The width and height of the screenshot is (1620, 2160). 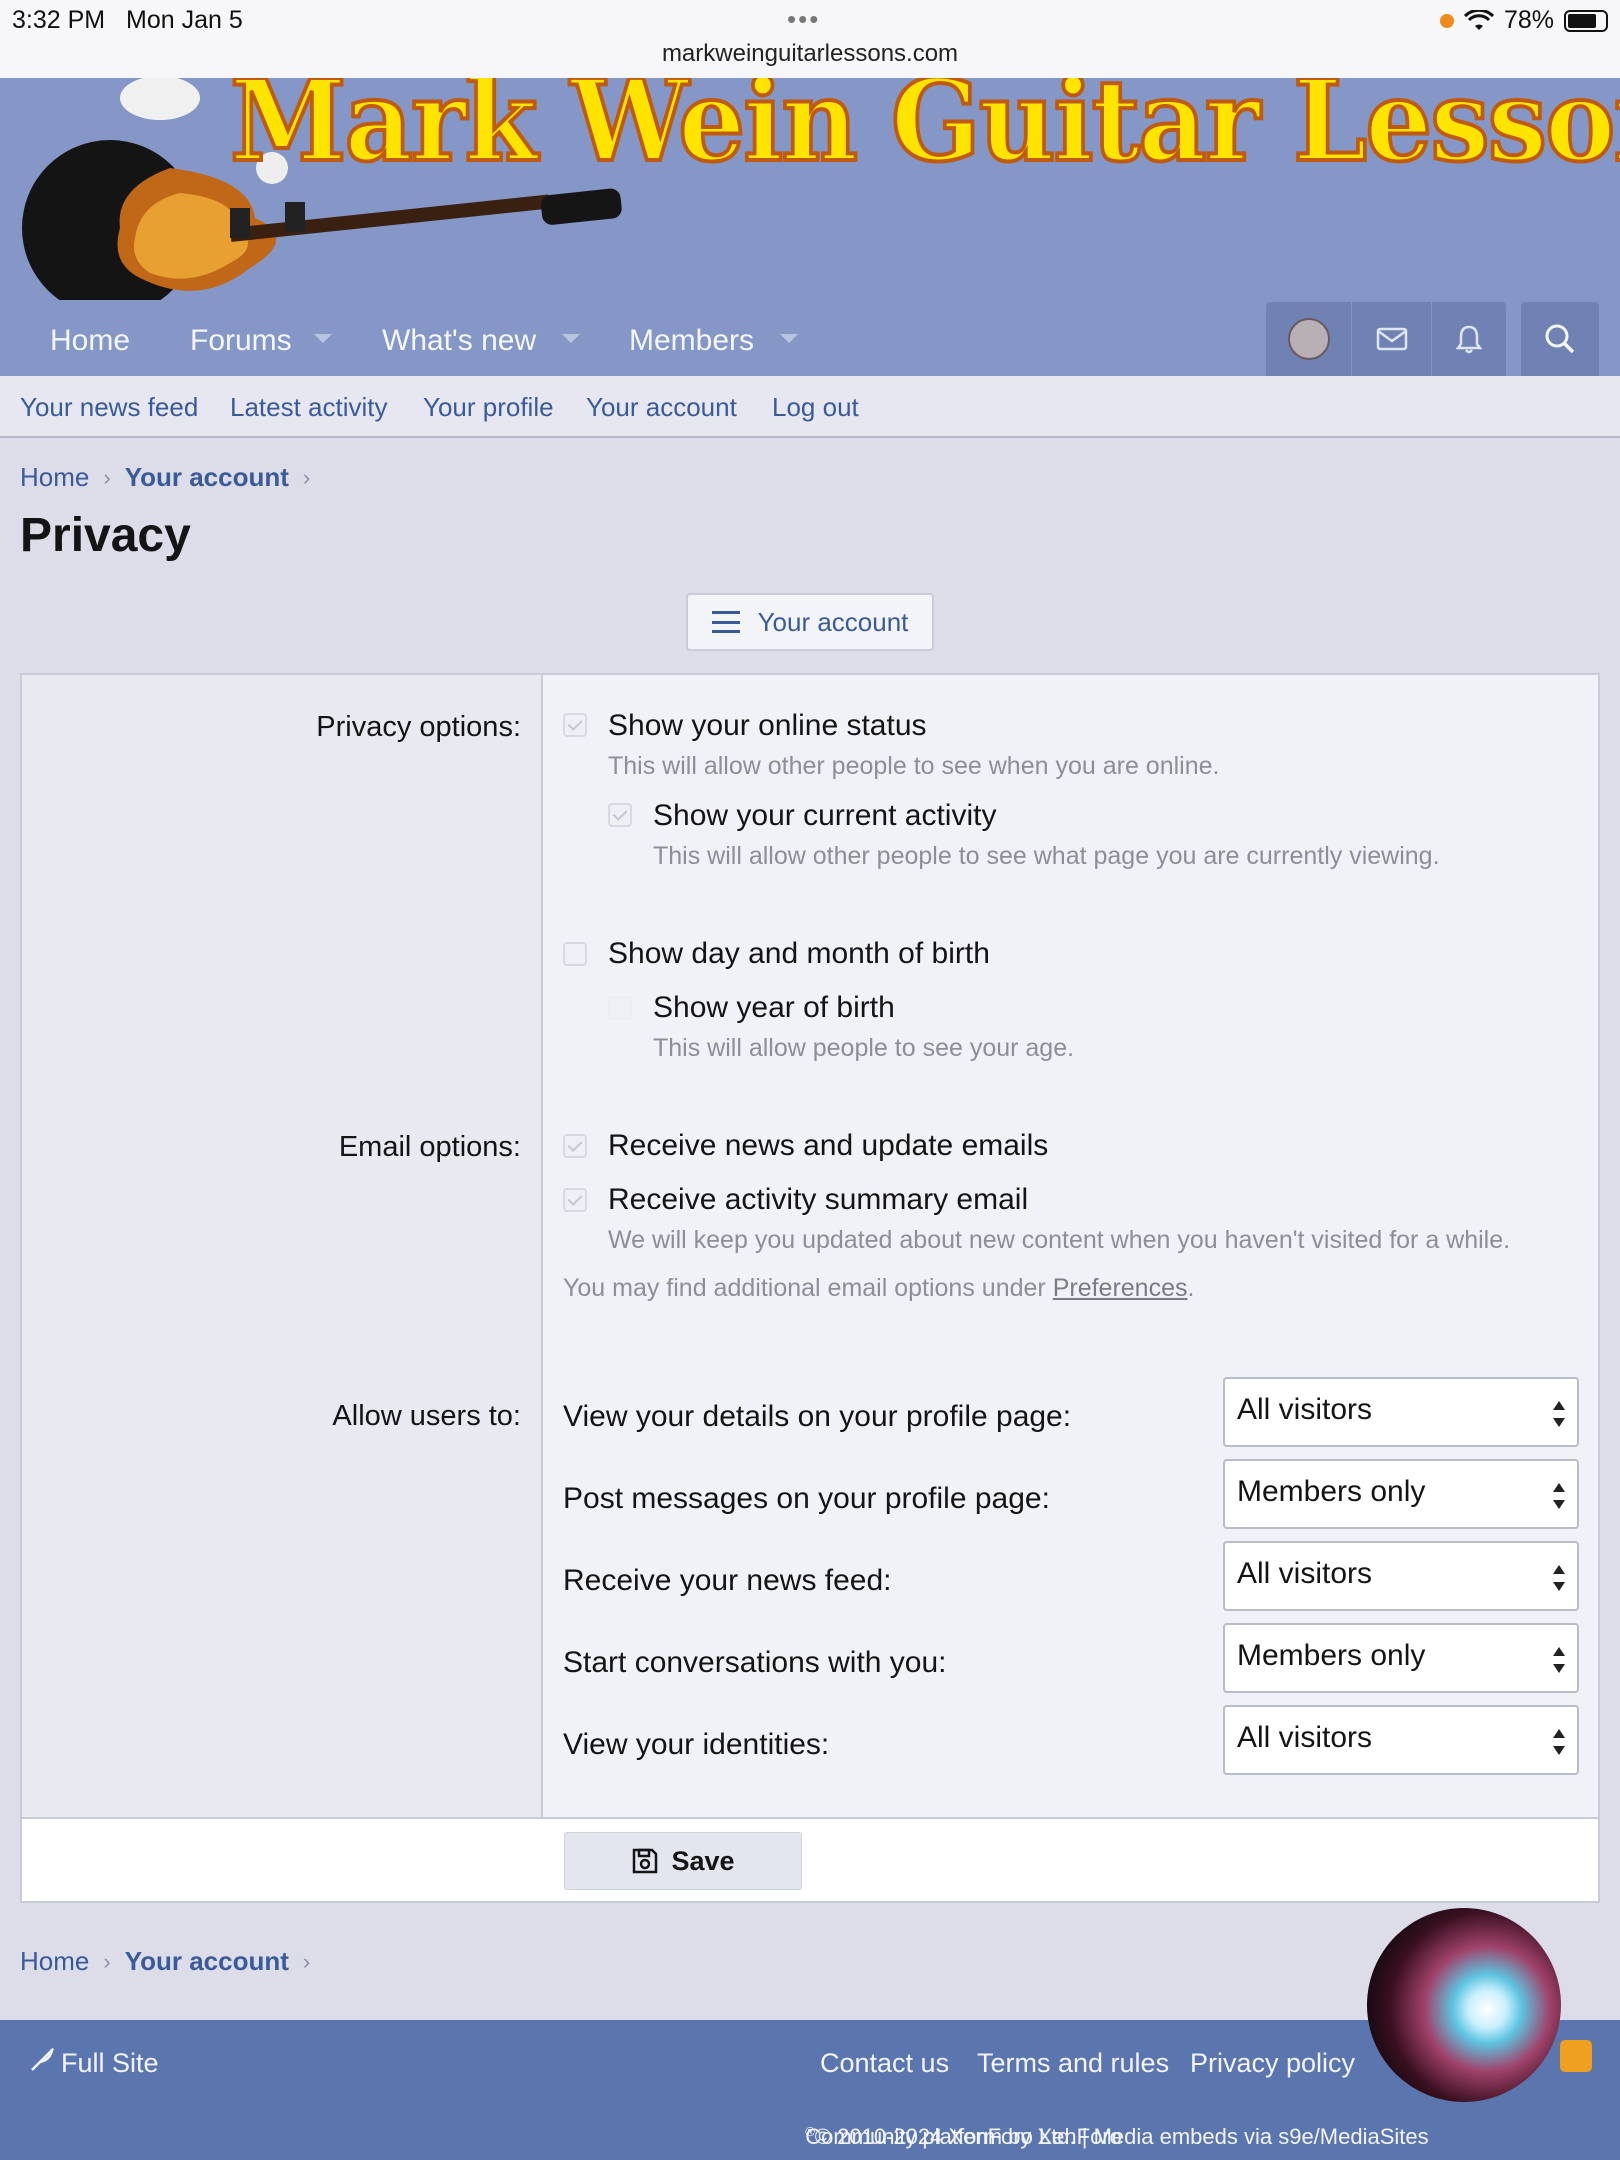 I want to click on subnav-log-out: Log out, so click(x=815, y=407).